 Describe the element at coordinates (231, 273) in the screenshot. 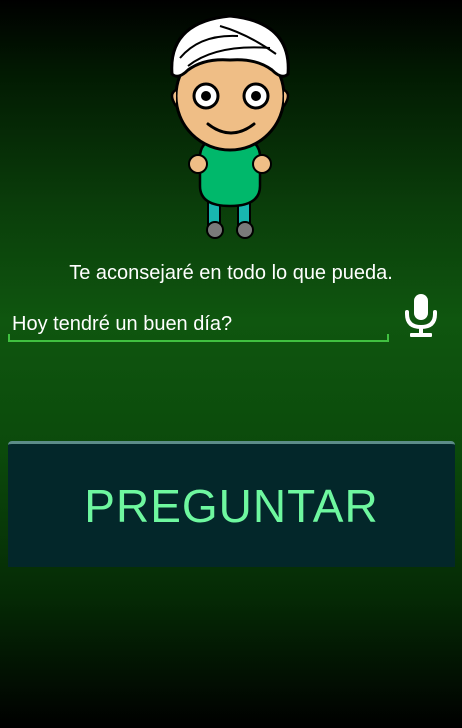

I see `advice-subtitle: Te aconsejaré en todo lo que pueda.` at that location.